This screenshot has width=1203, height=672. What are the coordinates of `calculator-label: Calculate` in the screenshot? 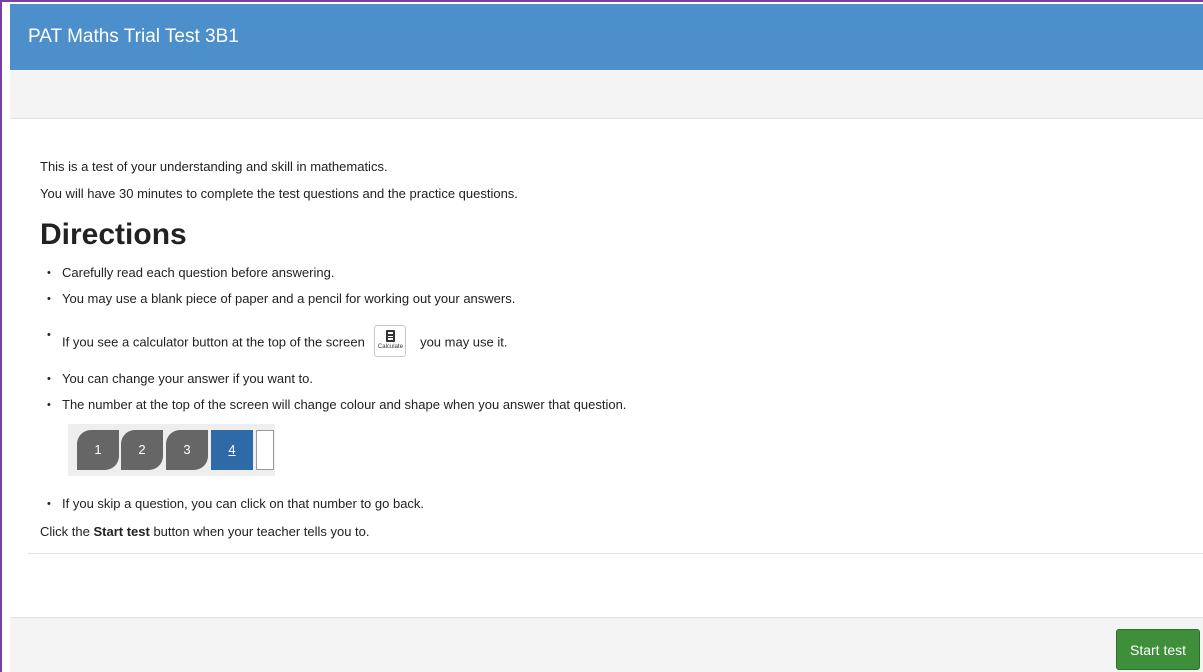 It's located at (390, 347).